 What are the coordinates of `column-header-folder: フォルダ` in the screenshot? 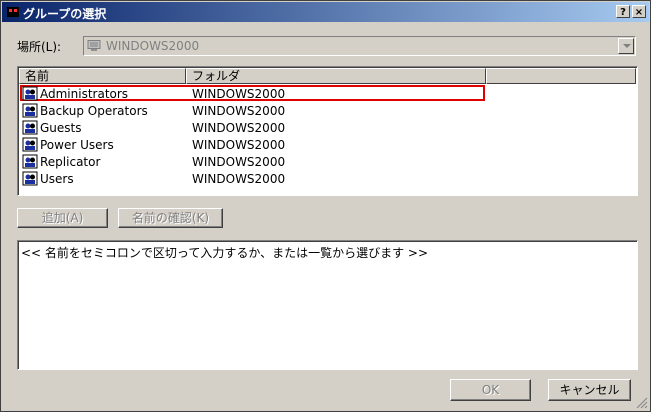 It's located at (336, 76).